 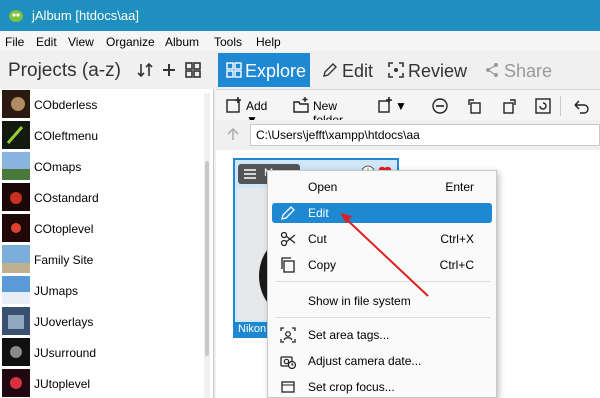 I want to click on add-image-icon, so click(x=233, y=105).